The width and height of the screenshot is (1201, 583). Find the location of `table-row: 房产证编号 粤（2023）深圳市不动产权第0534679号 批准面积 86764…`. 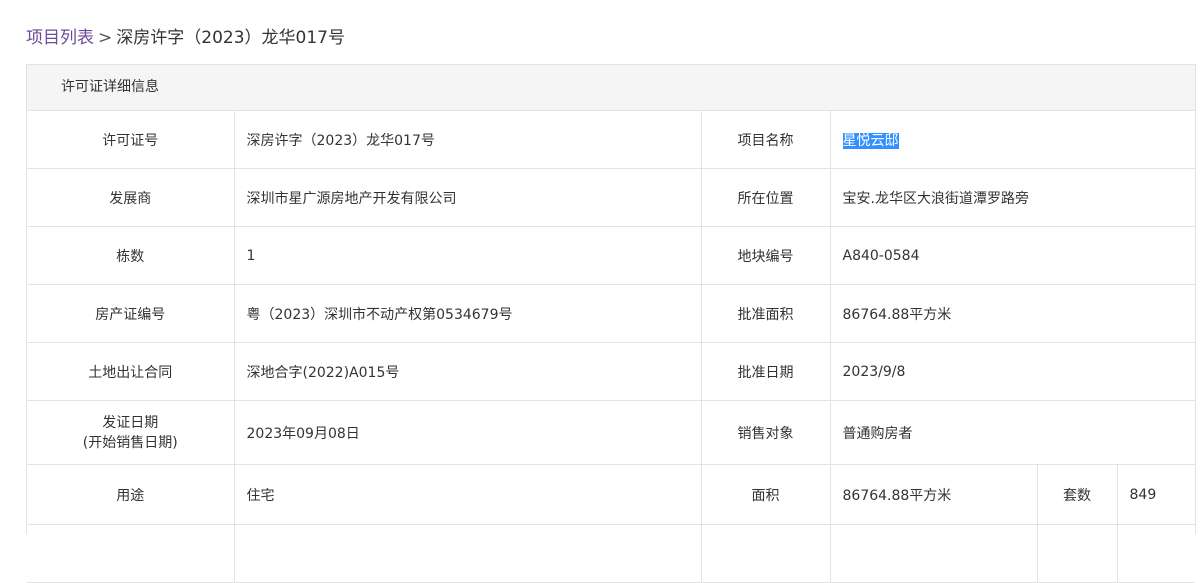

table-row: 房产证编号 粤（2023）深圳市不动产权第0534679号 批准面积 86764… is located at coordinates (611, 313).